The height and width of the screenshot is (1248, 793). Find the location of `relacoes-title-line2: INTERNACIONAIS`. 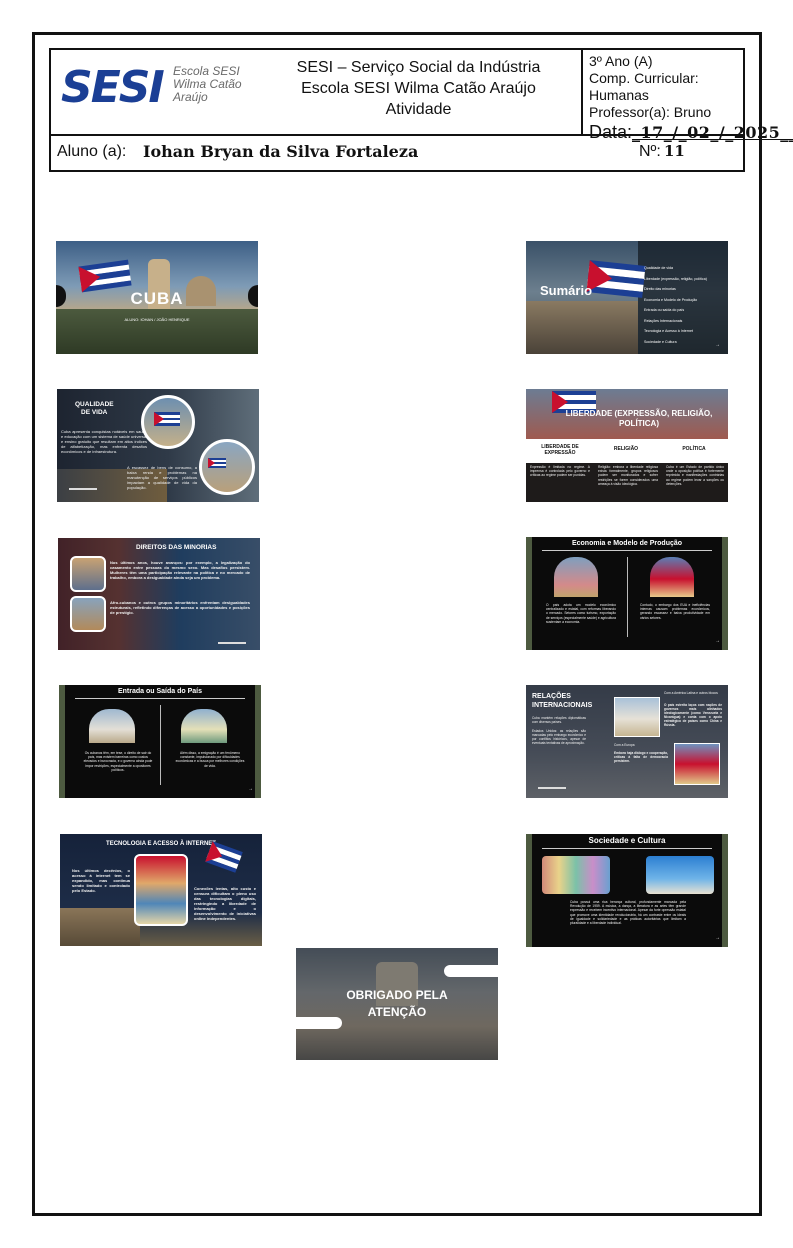

relacoes-title-line2: INTERNACIONAIS is located at coordinates (562, 705).